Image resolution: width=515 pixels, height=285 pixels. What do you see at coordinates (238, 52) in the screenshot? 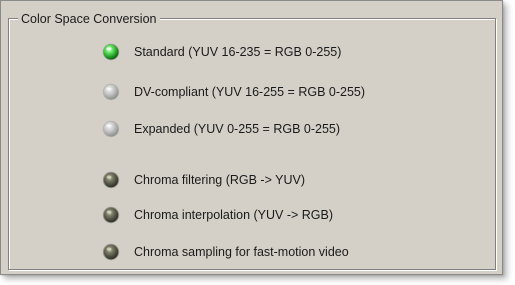
I see `radio-standard-label: Standard (YUV 16-235 = RGB 0-255)` at bounding box center [238, 52].